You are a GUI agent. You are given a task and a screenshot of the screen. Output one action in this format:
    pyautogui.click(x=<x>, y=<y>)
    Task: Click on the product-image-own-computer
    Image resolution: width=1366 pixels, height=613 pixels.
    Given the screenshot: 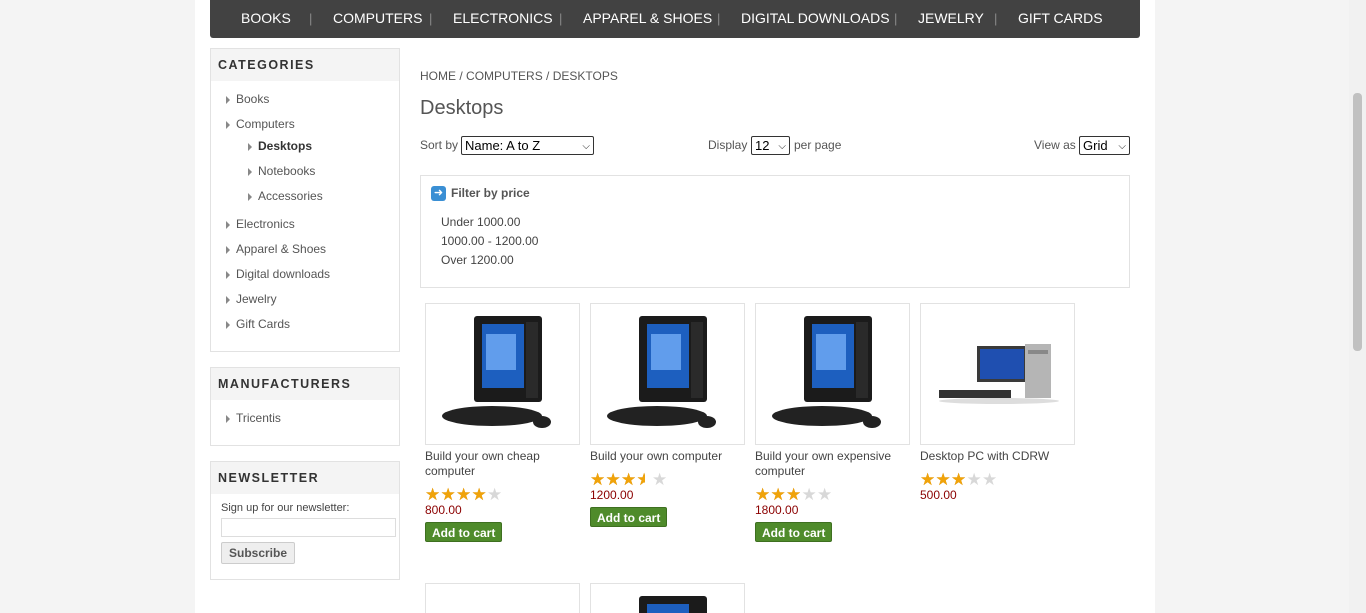 What is the action you would take?
    pyautogui.click(x=667, y=374)
    